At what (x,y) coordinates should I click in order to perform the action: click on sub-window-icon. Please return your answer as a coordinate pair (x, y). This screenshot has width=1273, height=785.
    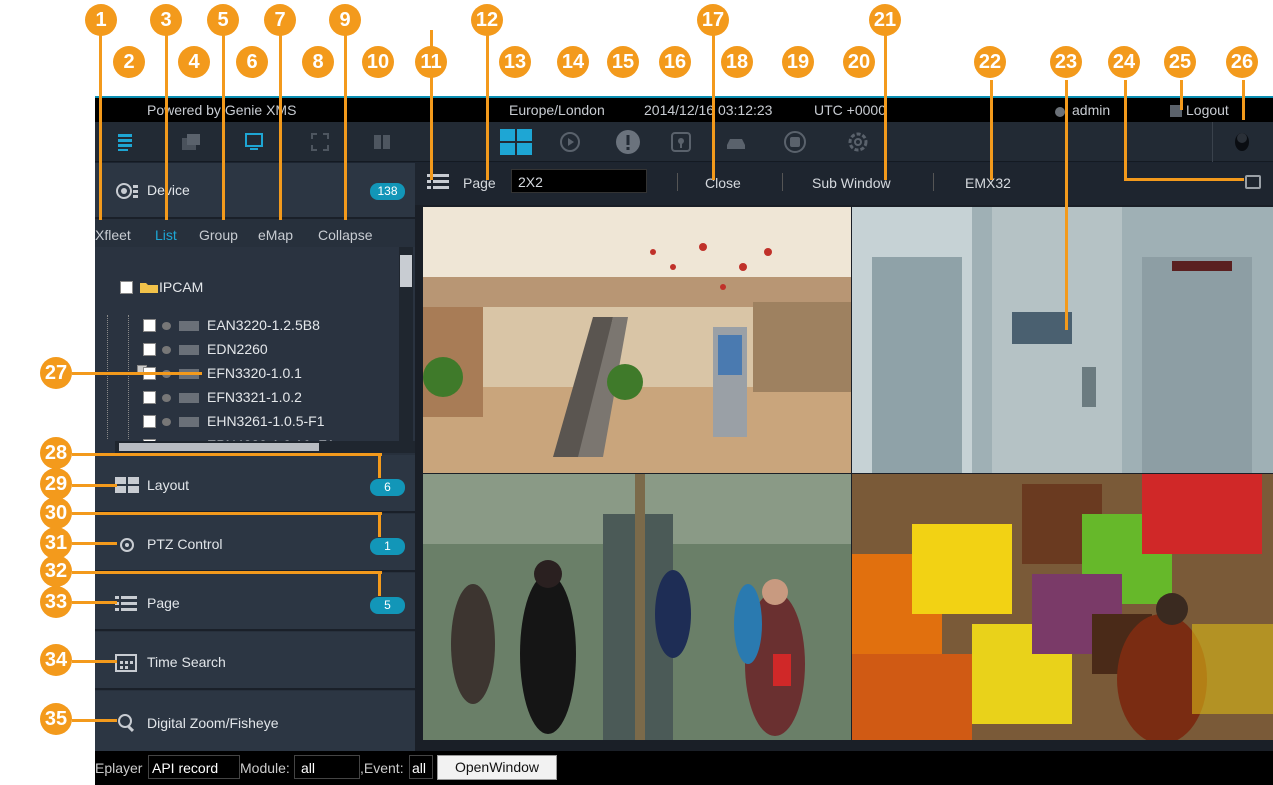
    Looking at the image, I should click on (1253, 182).